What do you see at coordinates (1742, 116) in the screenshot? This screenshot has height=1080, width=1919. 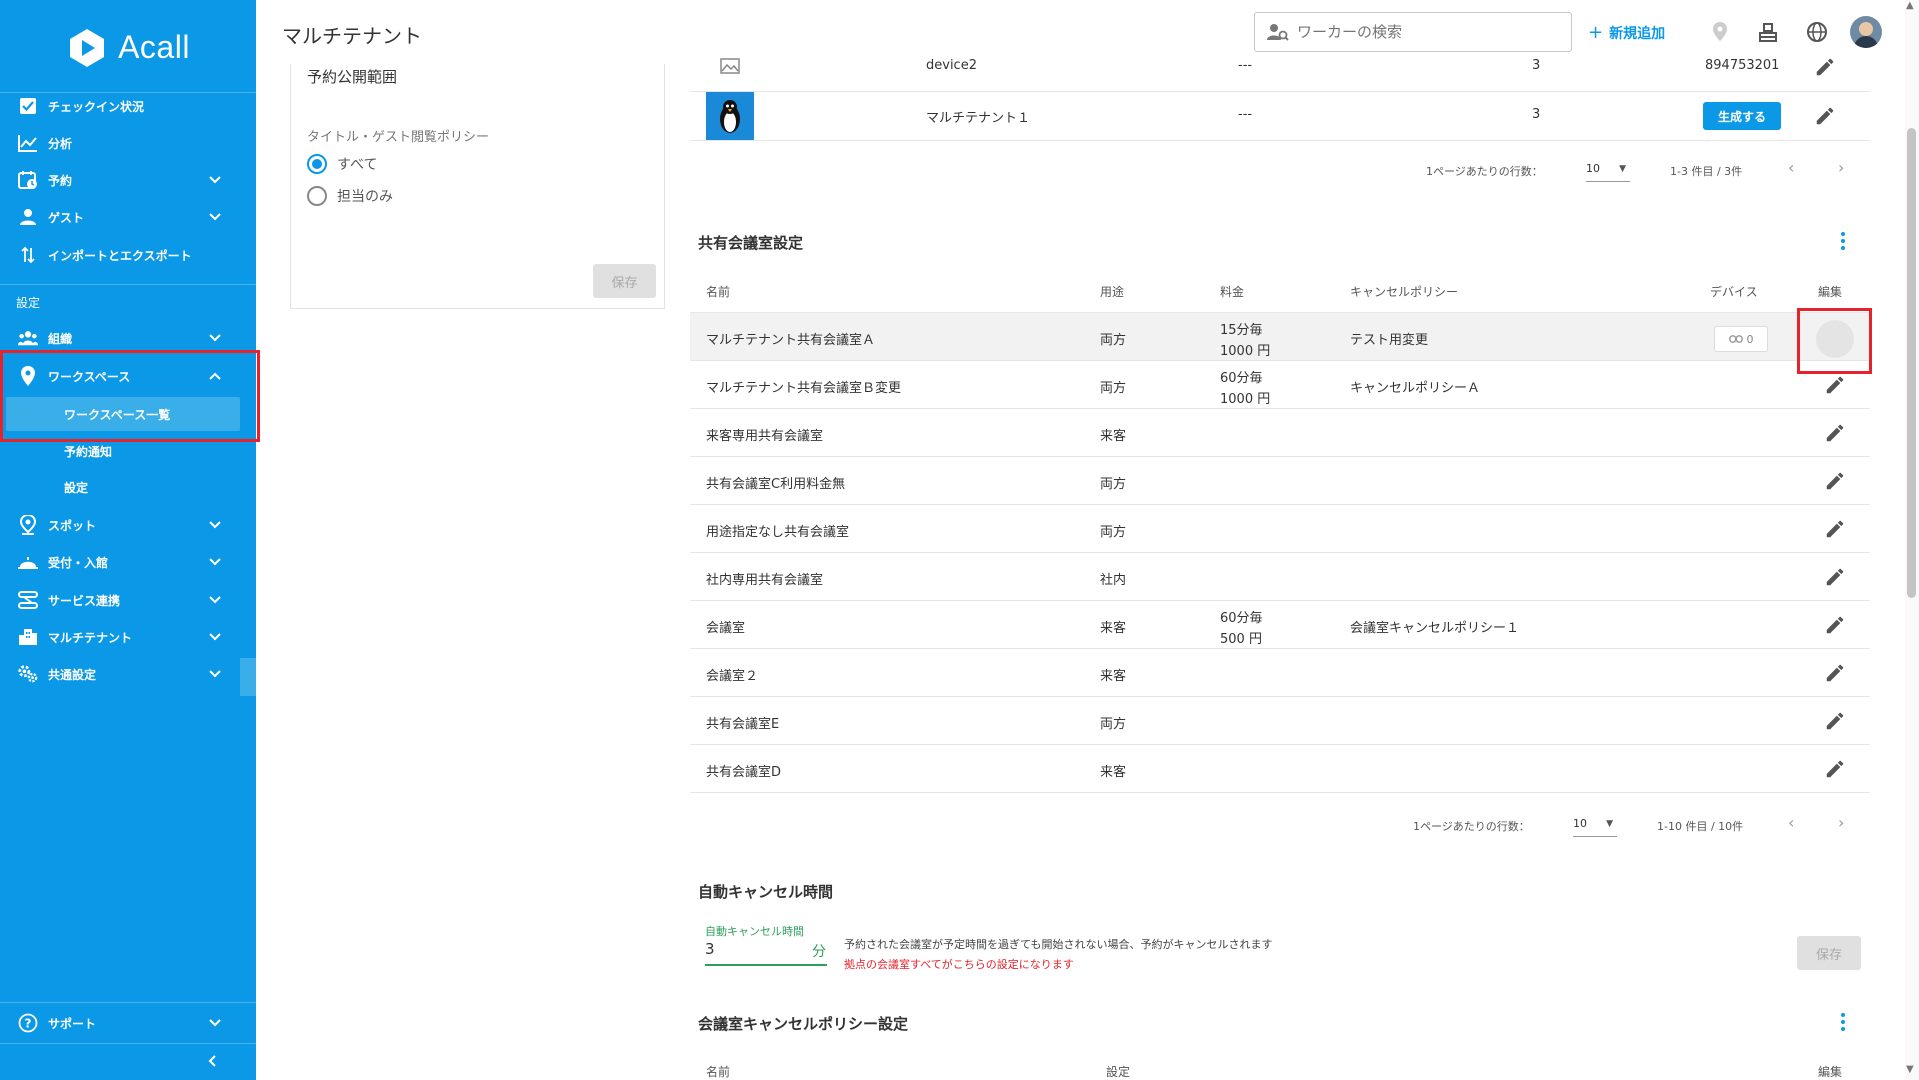 I see `generate-button: 生成する` at bounding box center [1742, 116].